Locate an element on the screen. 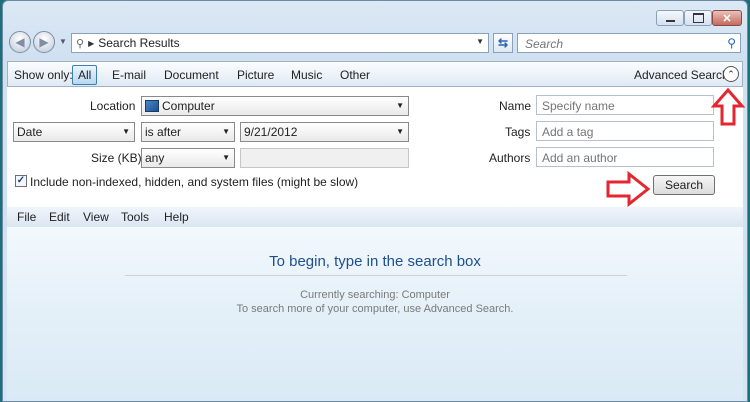 This screenshot has height=402, width=750. menu-tools: Tools is located at coordinates (135, 217).